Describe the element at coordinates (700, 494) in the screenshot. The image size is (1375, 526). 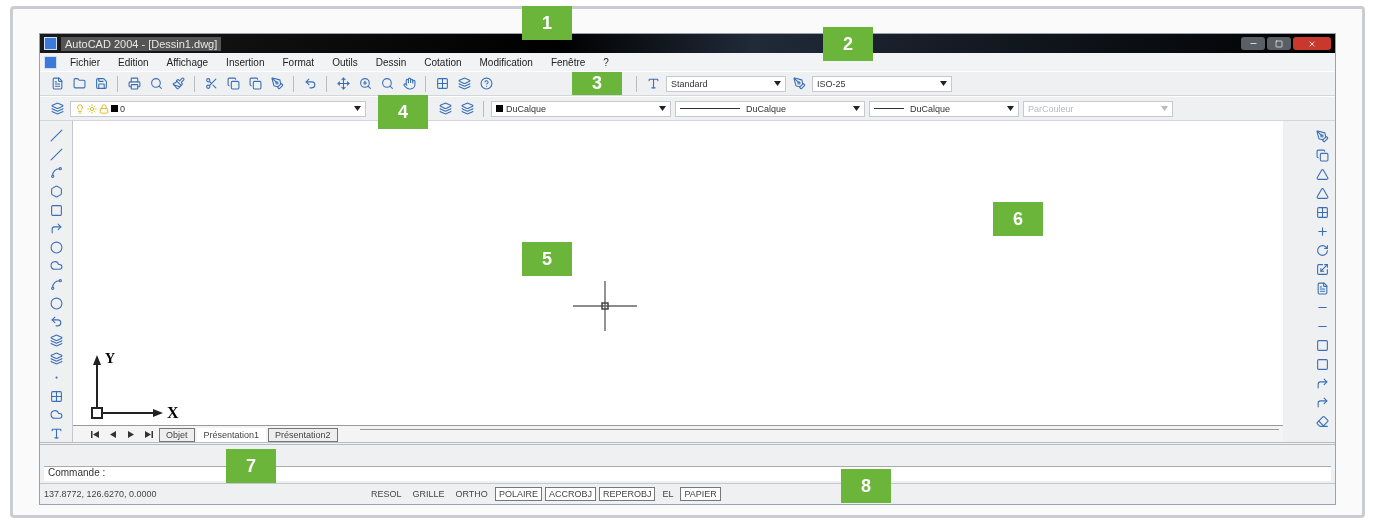
I see `status-toggle: PAPIER` at that location.